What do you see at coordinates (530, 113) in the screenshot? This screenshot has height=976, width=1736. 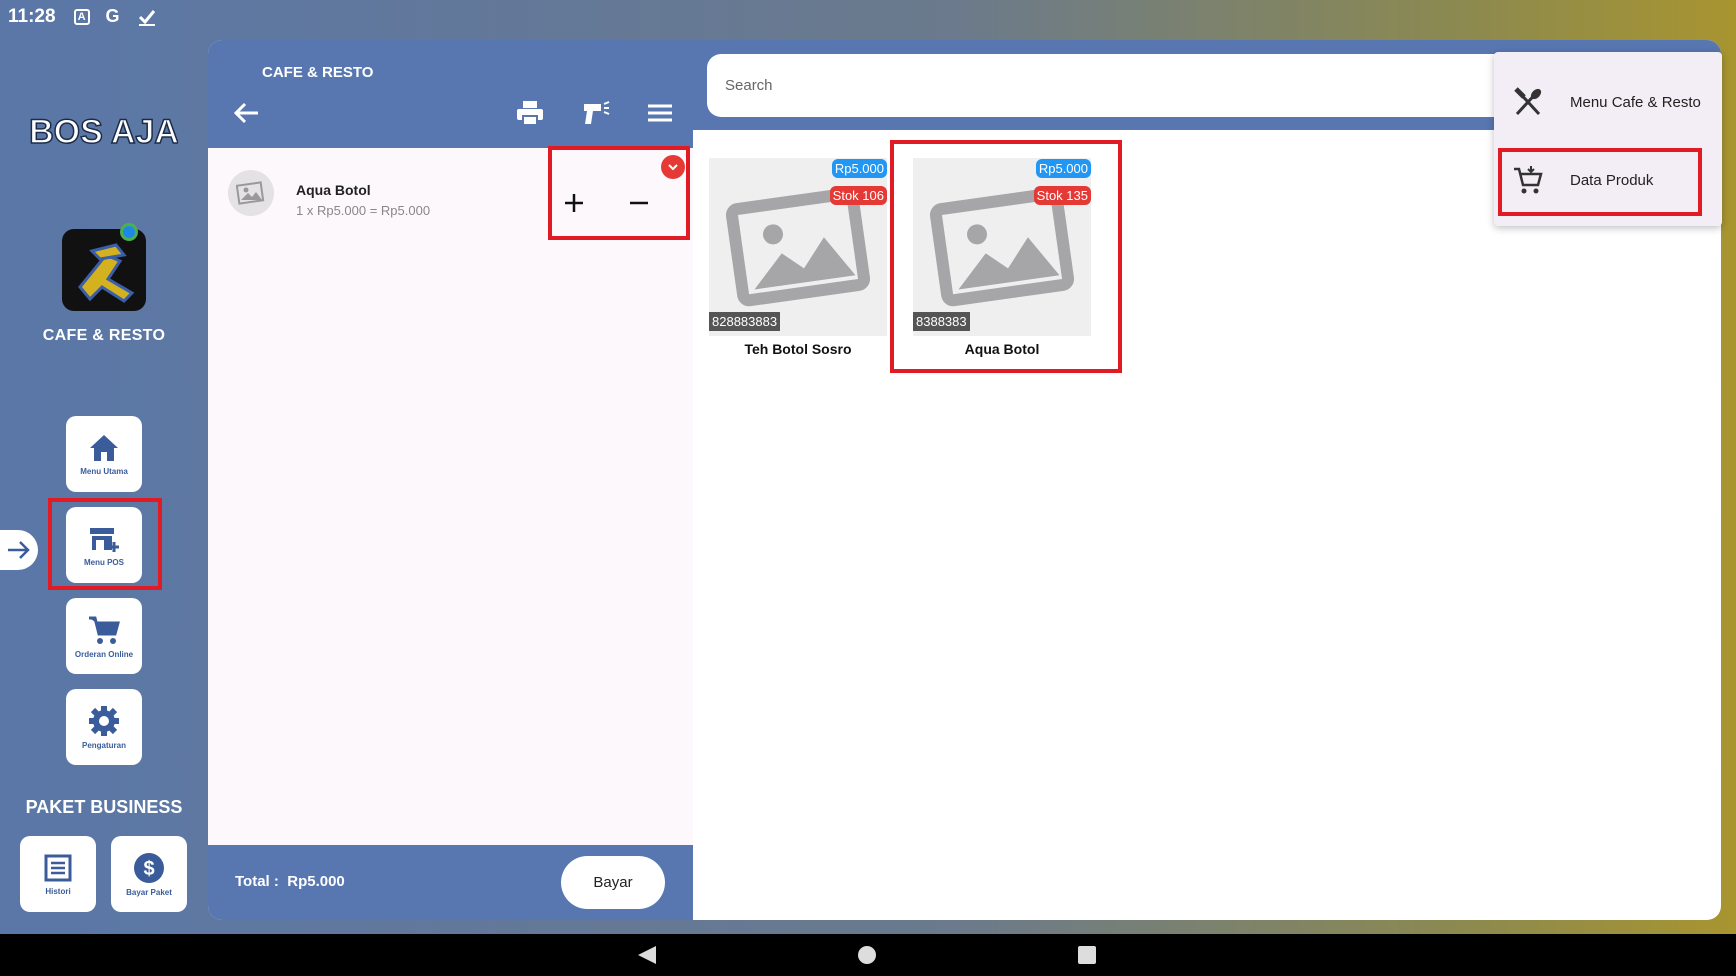 I see `print-icon` at bounding box center [530, 113].